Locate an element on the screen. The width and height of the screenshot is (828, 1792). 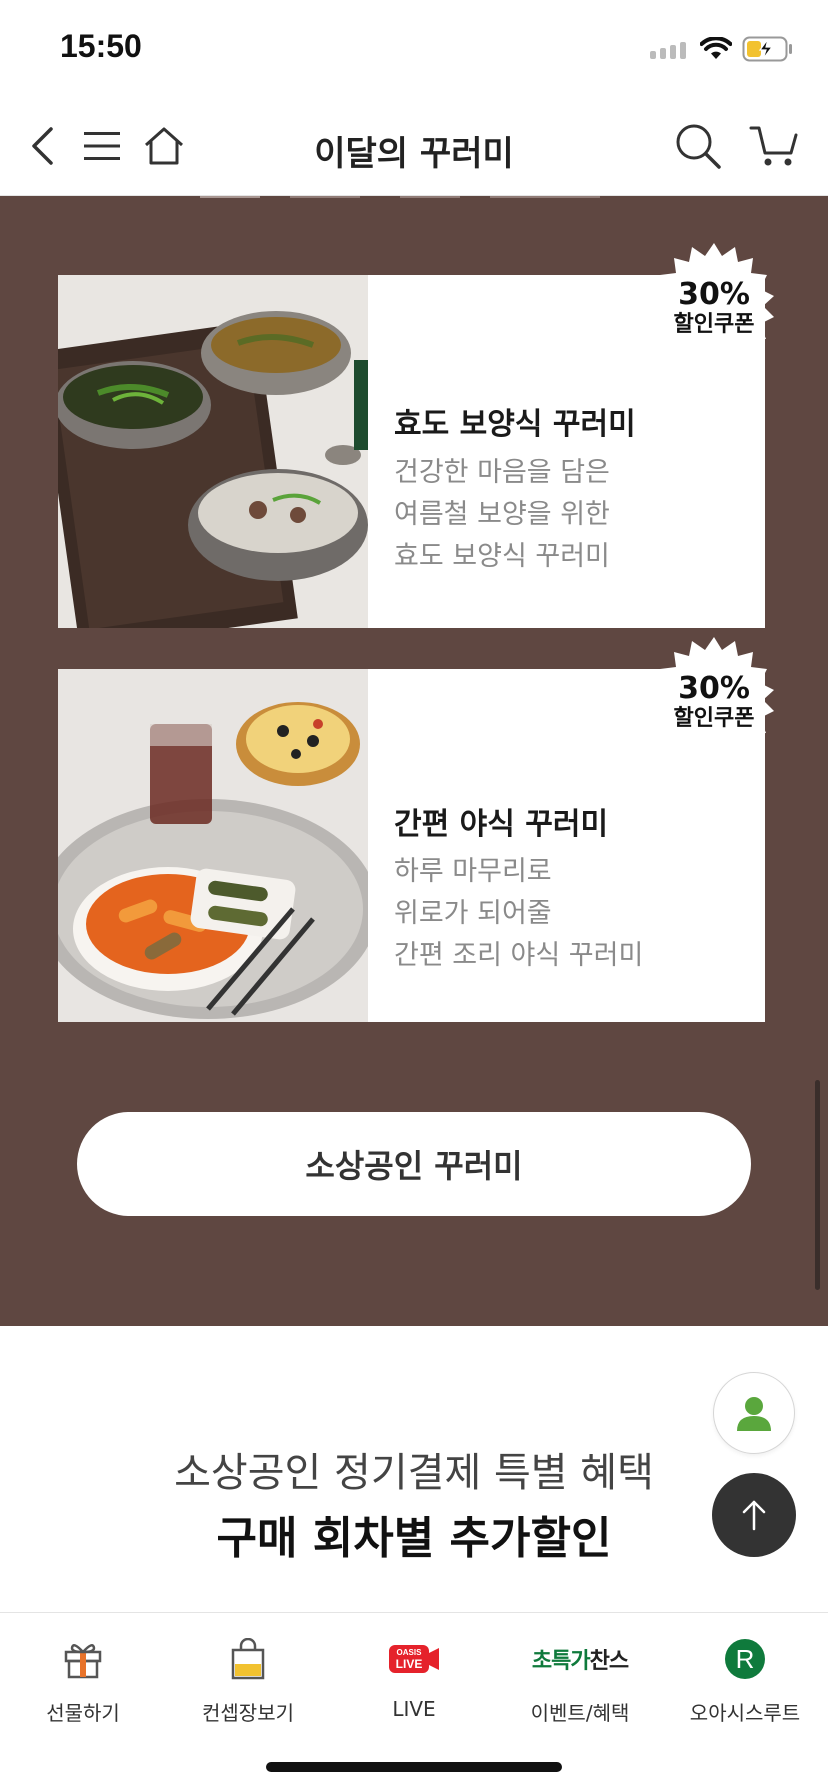
card-desc-line: 간편 조리 야식 꾸러미 is located at coordinates (519, 955).